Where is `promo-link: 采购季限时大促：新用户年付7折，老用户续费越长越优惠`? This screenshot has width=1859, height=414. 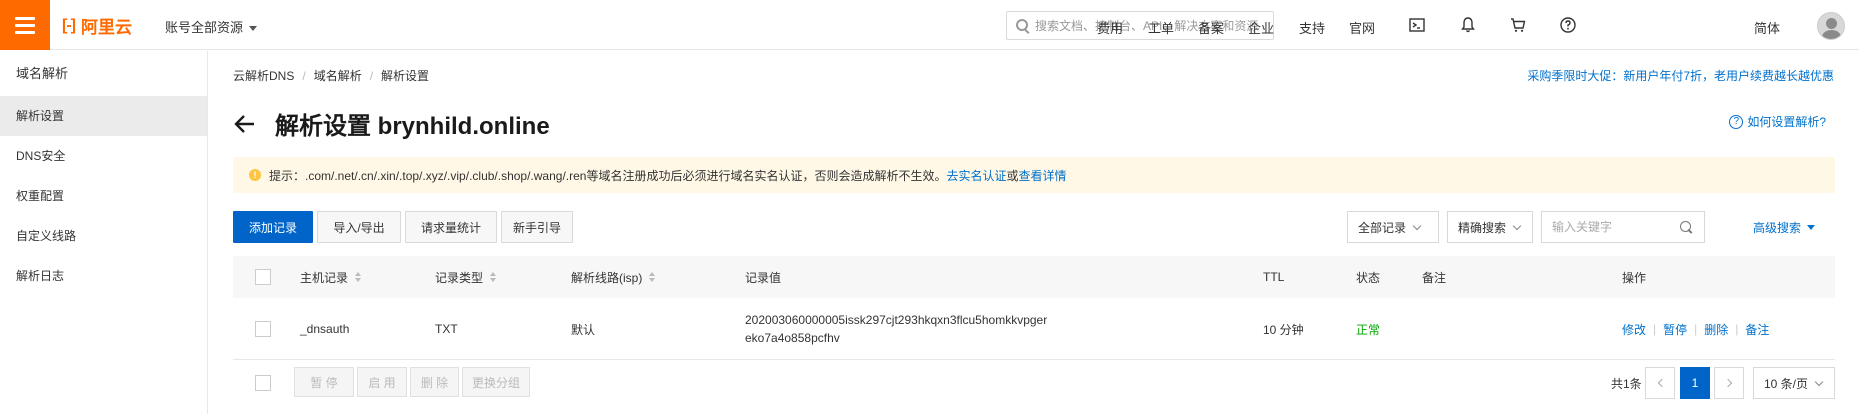
promo-link: 采购季限时大促：新用户年付7折，老用户续费越长越优惠 is located at coordinates (1680, 75).